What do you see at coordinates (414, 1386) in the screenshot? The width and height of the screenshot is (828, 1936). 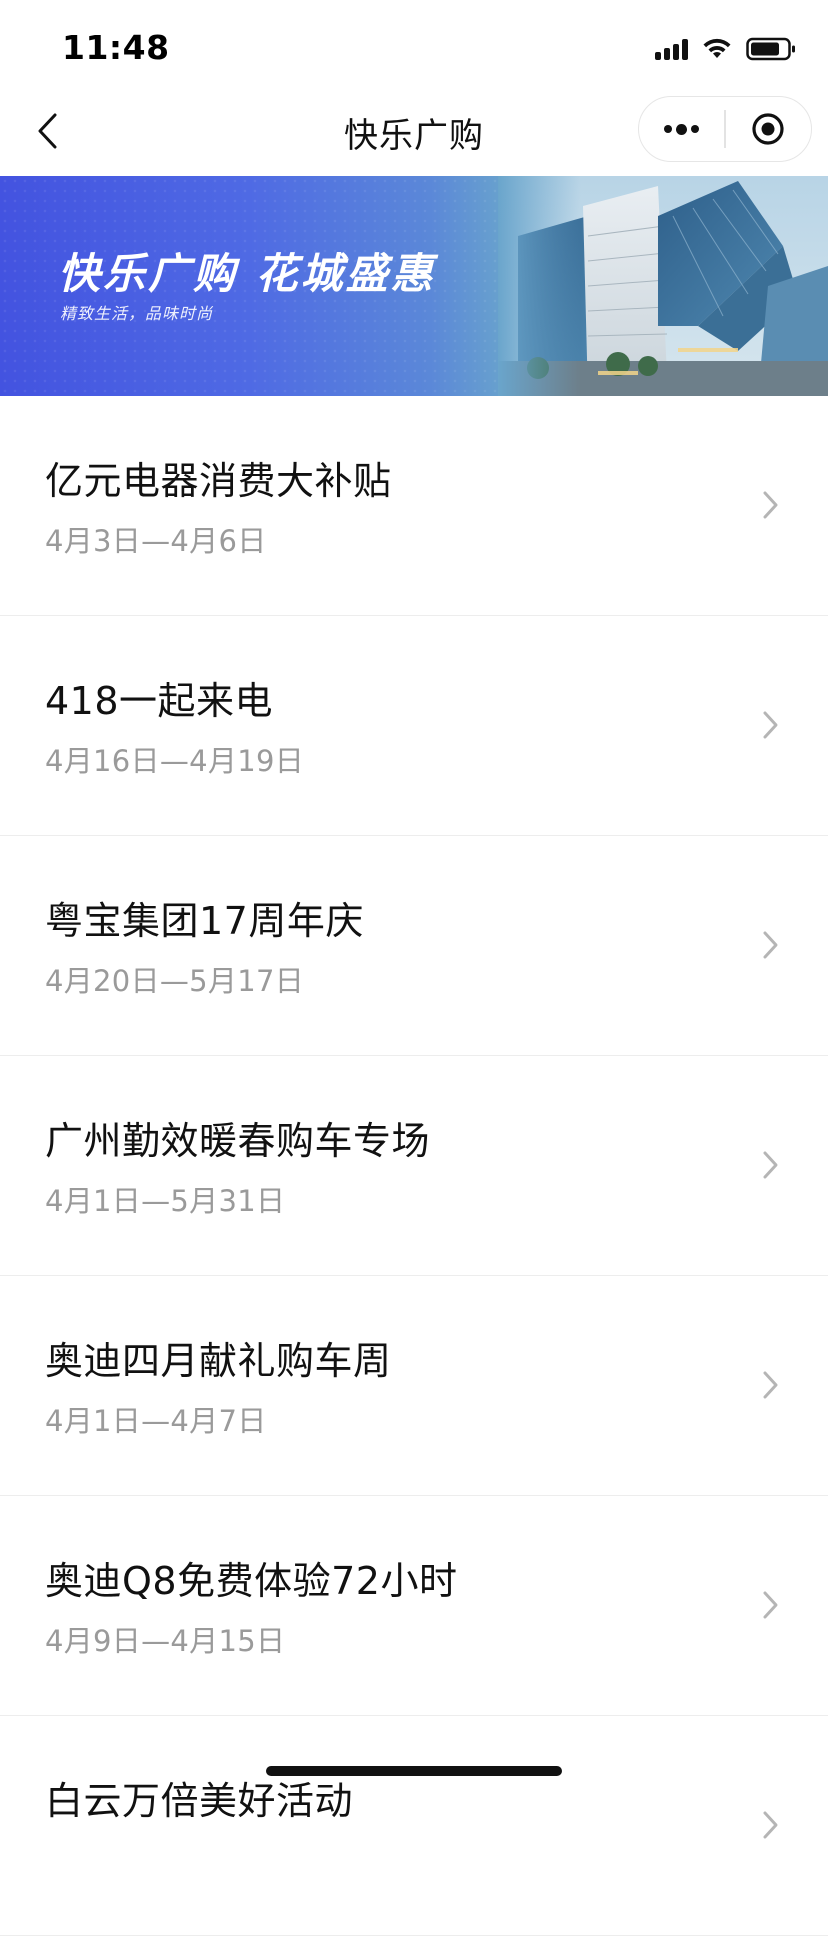 I see `list-item: 奥迪四月献礼购车周 4月1日—4月7日` at bounding box center [414, 1386].